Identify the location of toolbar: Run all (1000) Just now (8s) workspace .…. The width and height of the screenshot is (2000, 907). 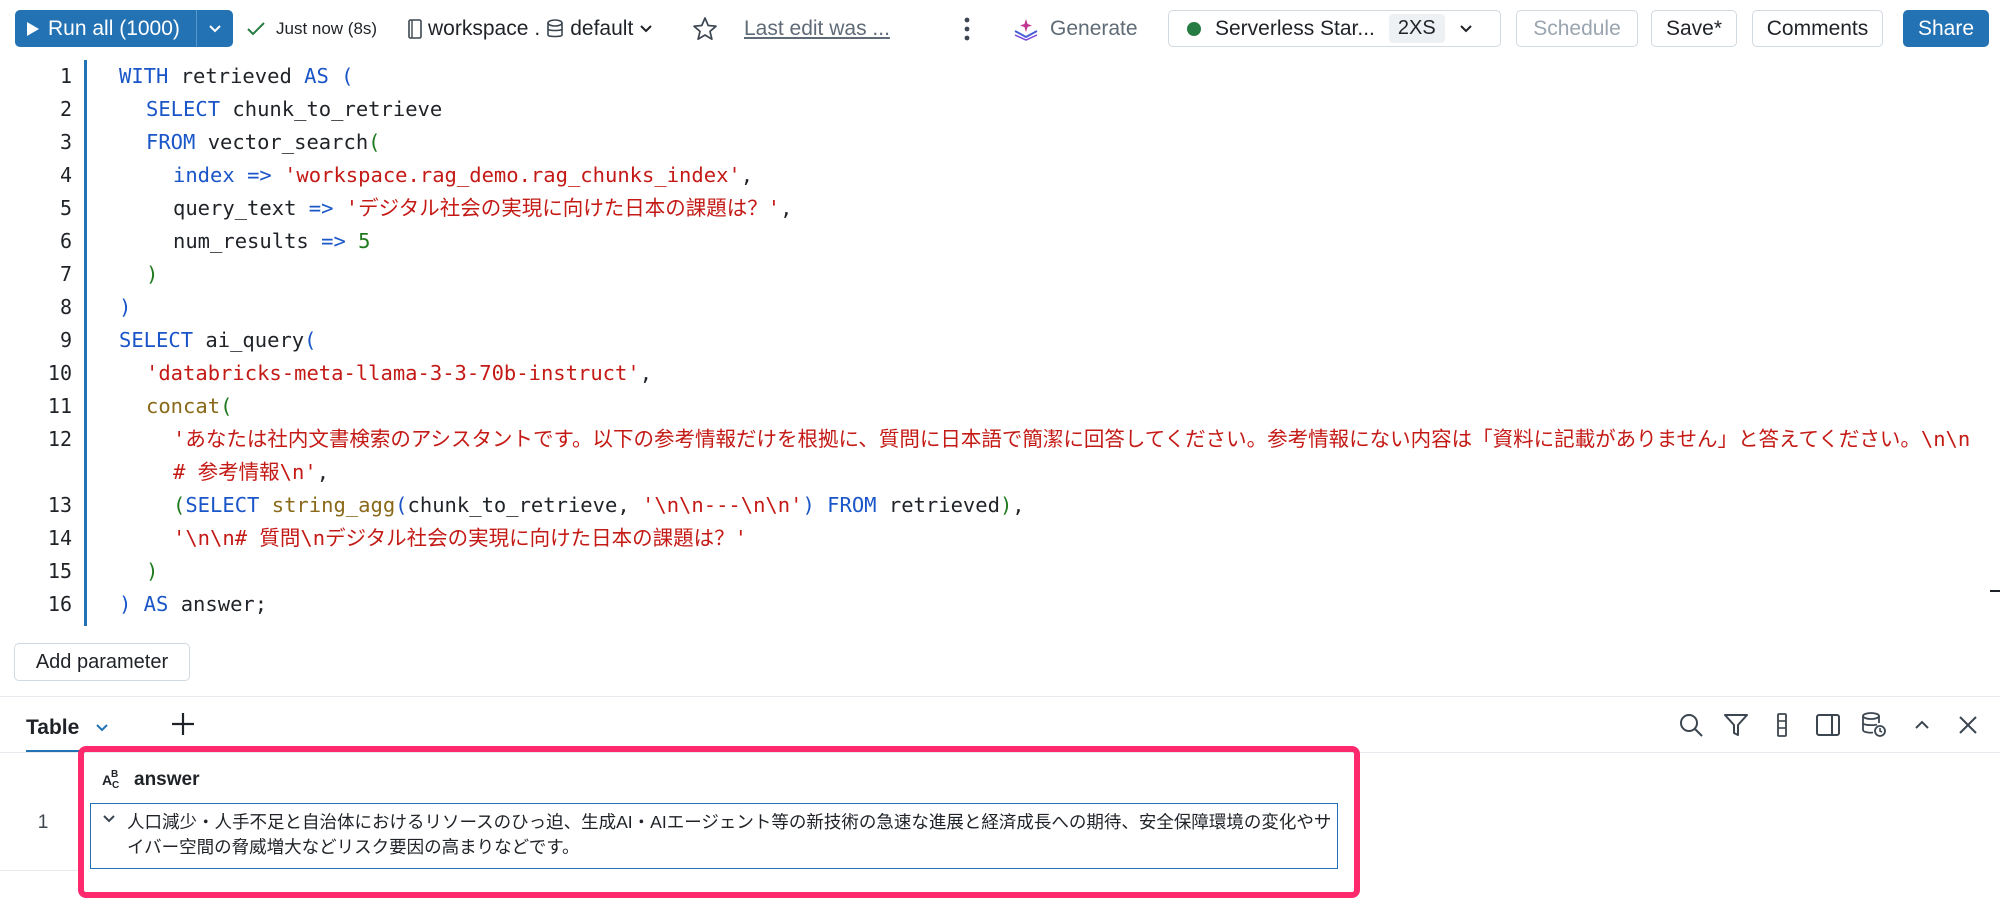
(1000, 29).